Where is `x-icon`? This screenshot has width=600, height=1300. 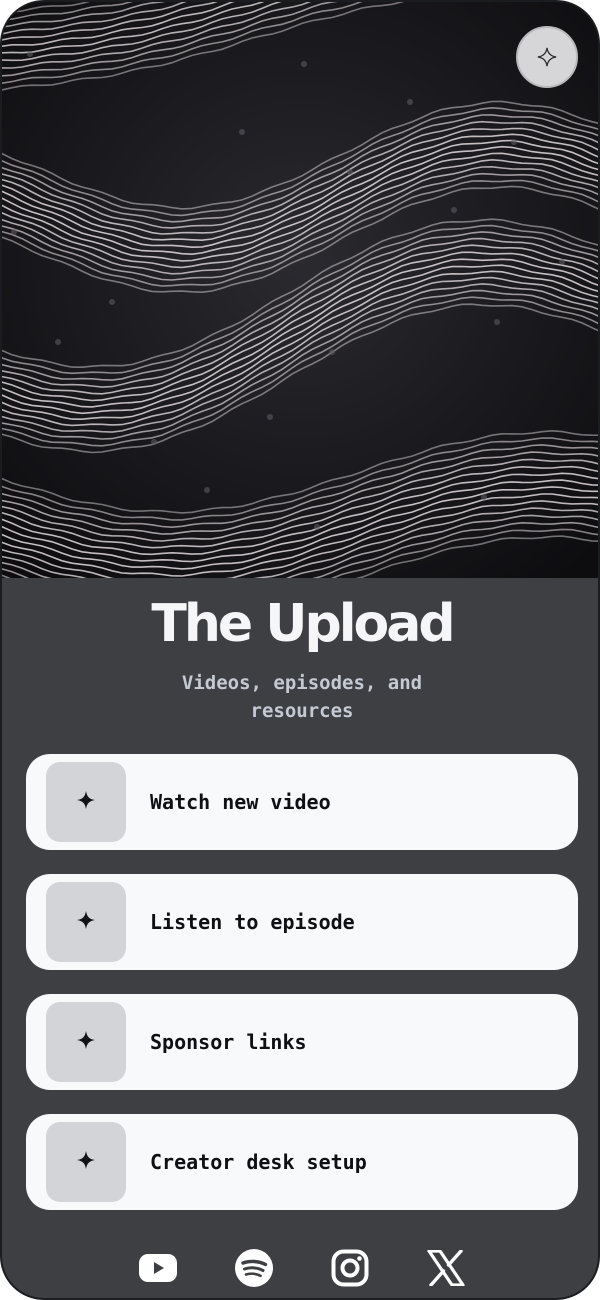
x-icon is located at coordinates (446, 1269).